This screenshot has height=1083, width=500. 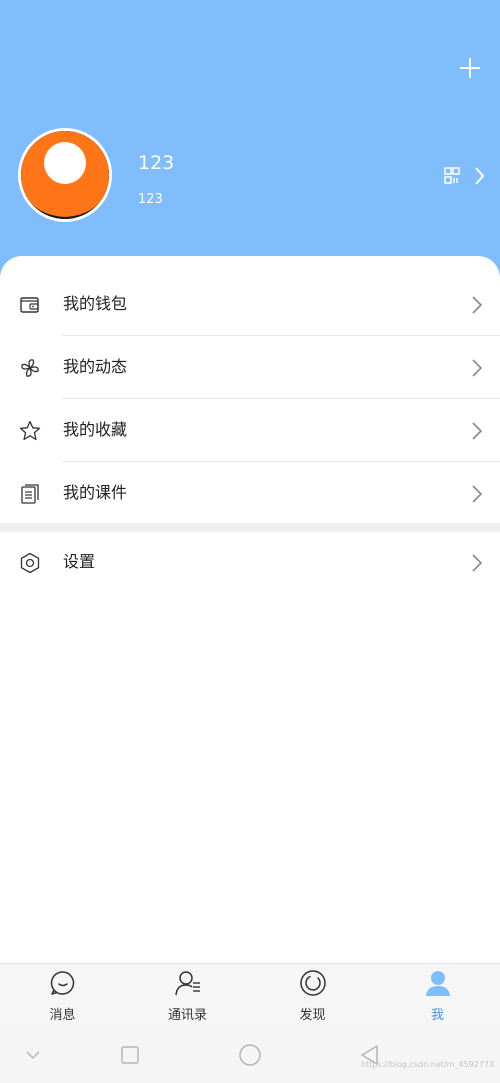 I want to click on menu-item-courseware: 我的课件, so click(x=250, y=493).